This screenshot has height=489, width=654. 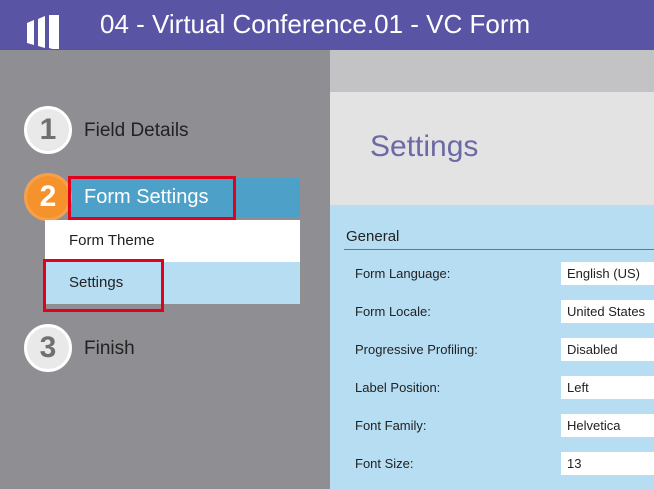 I want to click on subnav-form-theme-label: Form Theme, so click(x=112, y=240).